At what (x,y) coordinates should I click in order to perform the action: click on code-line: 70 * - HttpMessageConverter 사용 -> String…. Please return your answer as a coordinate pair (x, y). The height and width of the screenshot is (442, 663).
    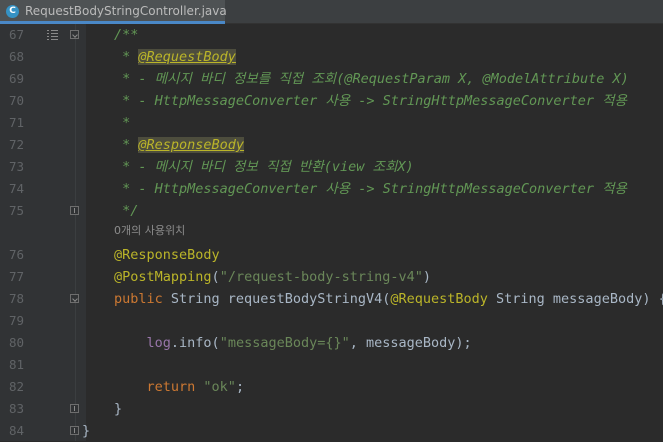
    Looking at the image, I should click on (331, 101).